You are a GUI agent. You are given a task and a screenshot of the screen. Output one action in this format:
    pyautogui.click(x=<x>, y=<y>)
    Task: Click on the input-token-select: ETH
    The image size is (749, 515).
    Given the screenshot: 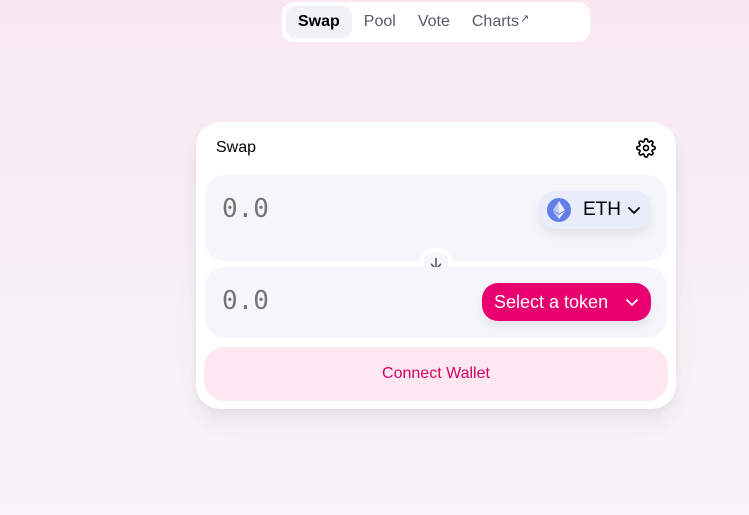 What is the action you would take?
    pyautogui.click(x=595, y=210)
    